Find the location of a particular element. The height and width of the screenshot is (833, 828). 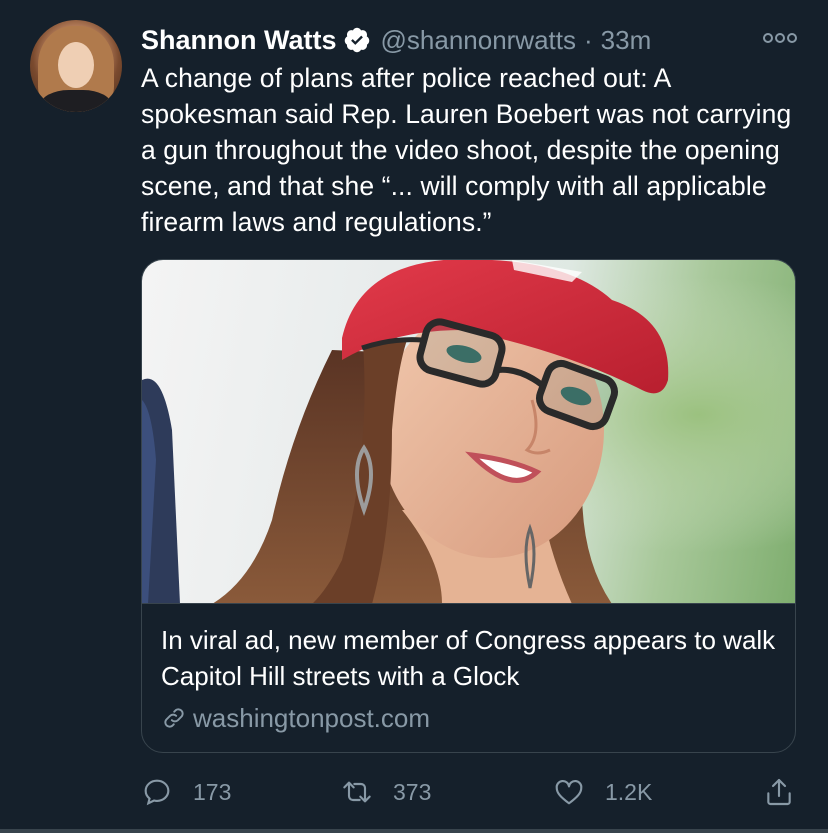

retweet-button: 373 is located at coordinates (386, 792).